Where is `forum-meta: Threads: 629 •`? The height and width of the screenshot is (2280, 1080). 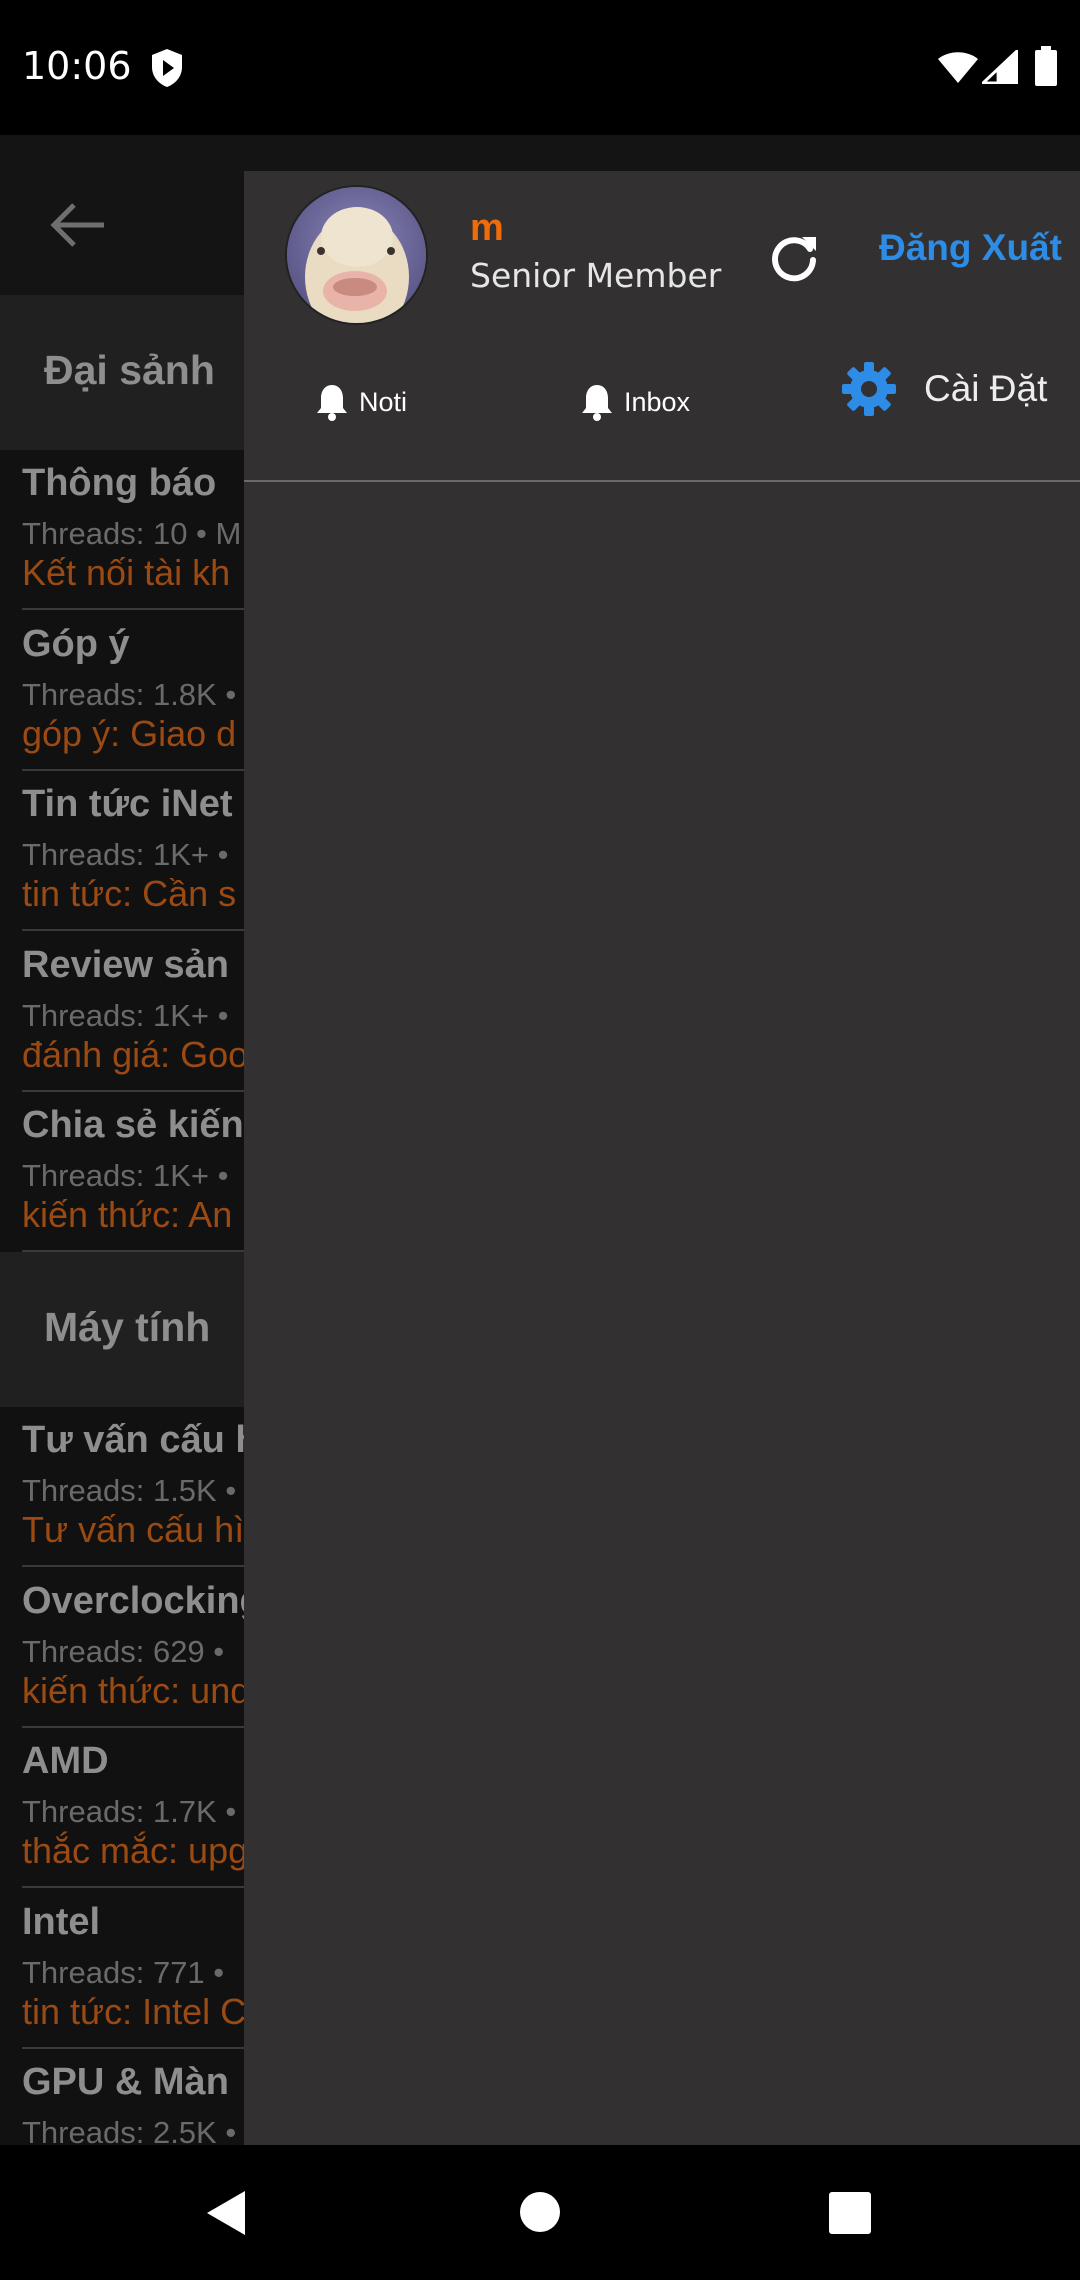
forum-meta: Threads: 629 • is located at coordinates (123, 1651).